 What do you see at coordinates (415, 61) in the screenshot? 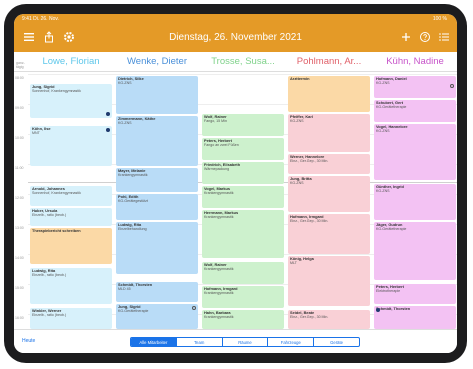
I see `column-header-kuehn: Kühn, Nadine` at bounding box center [415, 61].